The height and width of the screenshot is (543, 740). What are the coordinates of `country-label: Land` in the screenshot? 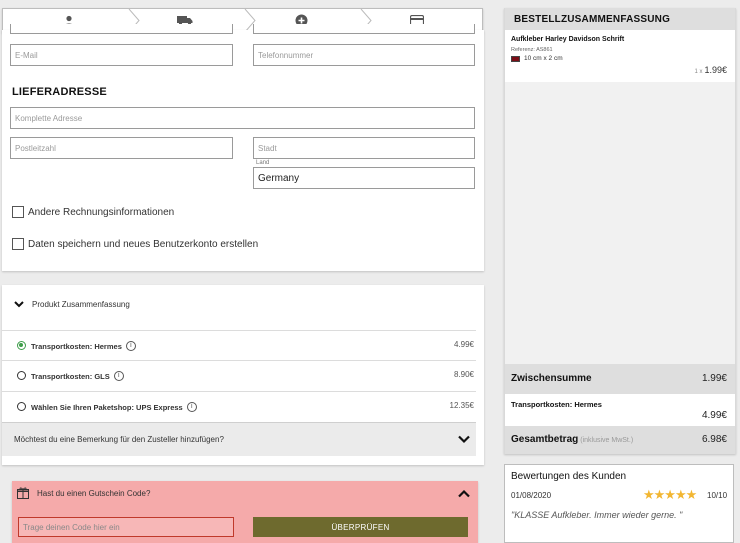 It's located at (263, 163).